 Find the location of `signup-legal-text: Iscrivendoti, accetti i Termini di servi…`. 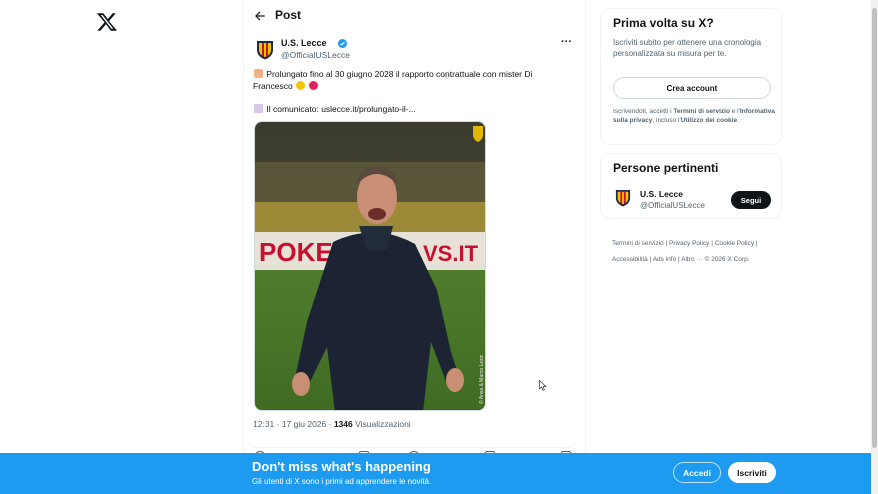

signup-legal-text: Iscrivendoti, accetti i Termini di servi… is located at coordinates (694, 116).